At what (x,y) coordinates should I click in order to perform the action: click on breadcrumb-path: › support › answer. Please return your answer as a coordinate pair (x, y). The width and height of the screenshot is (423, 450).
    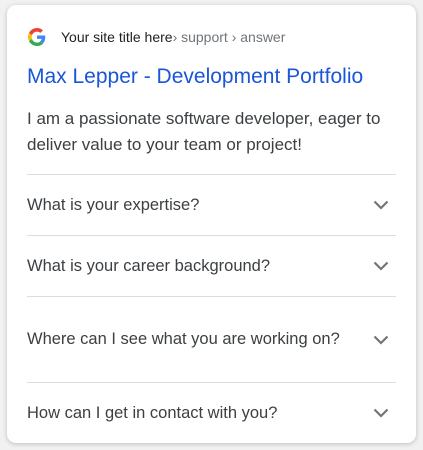
    Looking at the image, I should click on (229, 37).